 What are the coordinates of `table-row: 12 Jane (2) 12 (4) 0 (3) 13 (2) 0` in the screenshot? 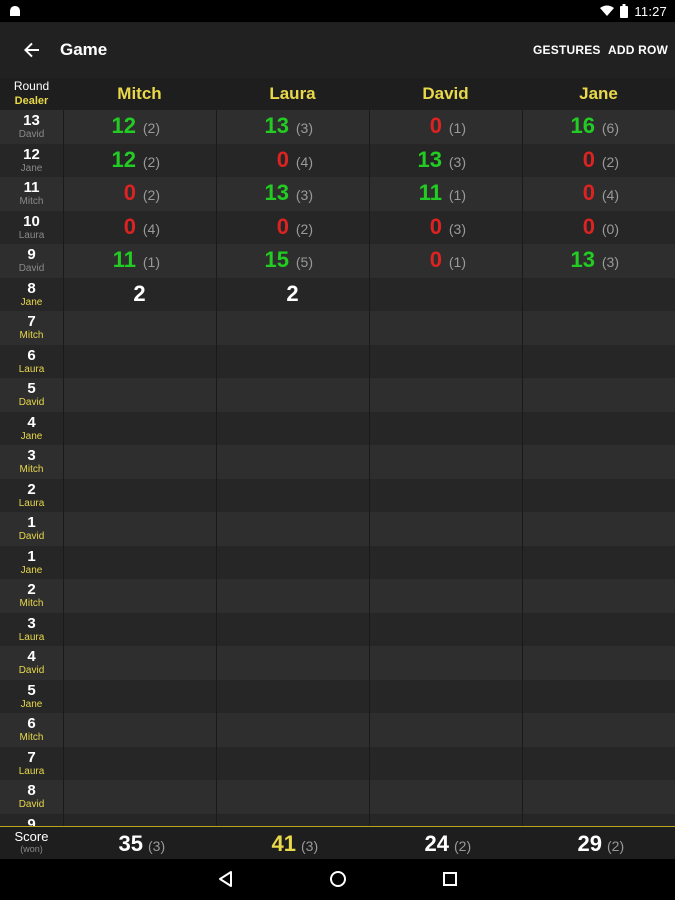 It's located at (337, 160).